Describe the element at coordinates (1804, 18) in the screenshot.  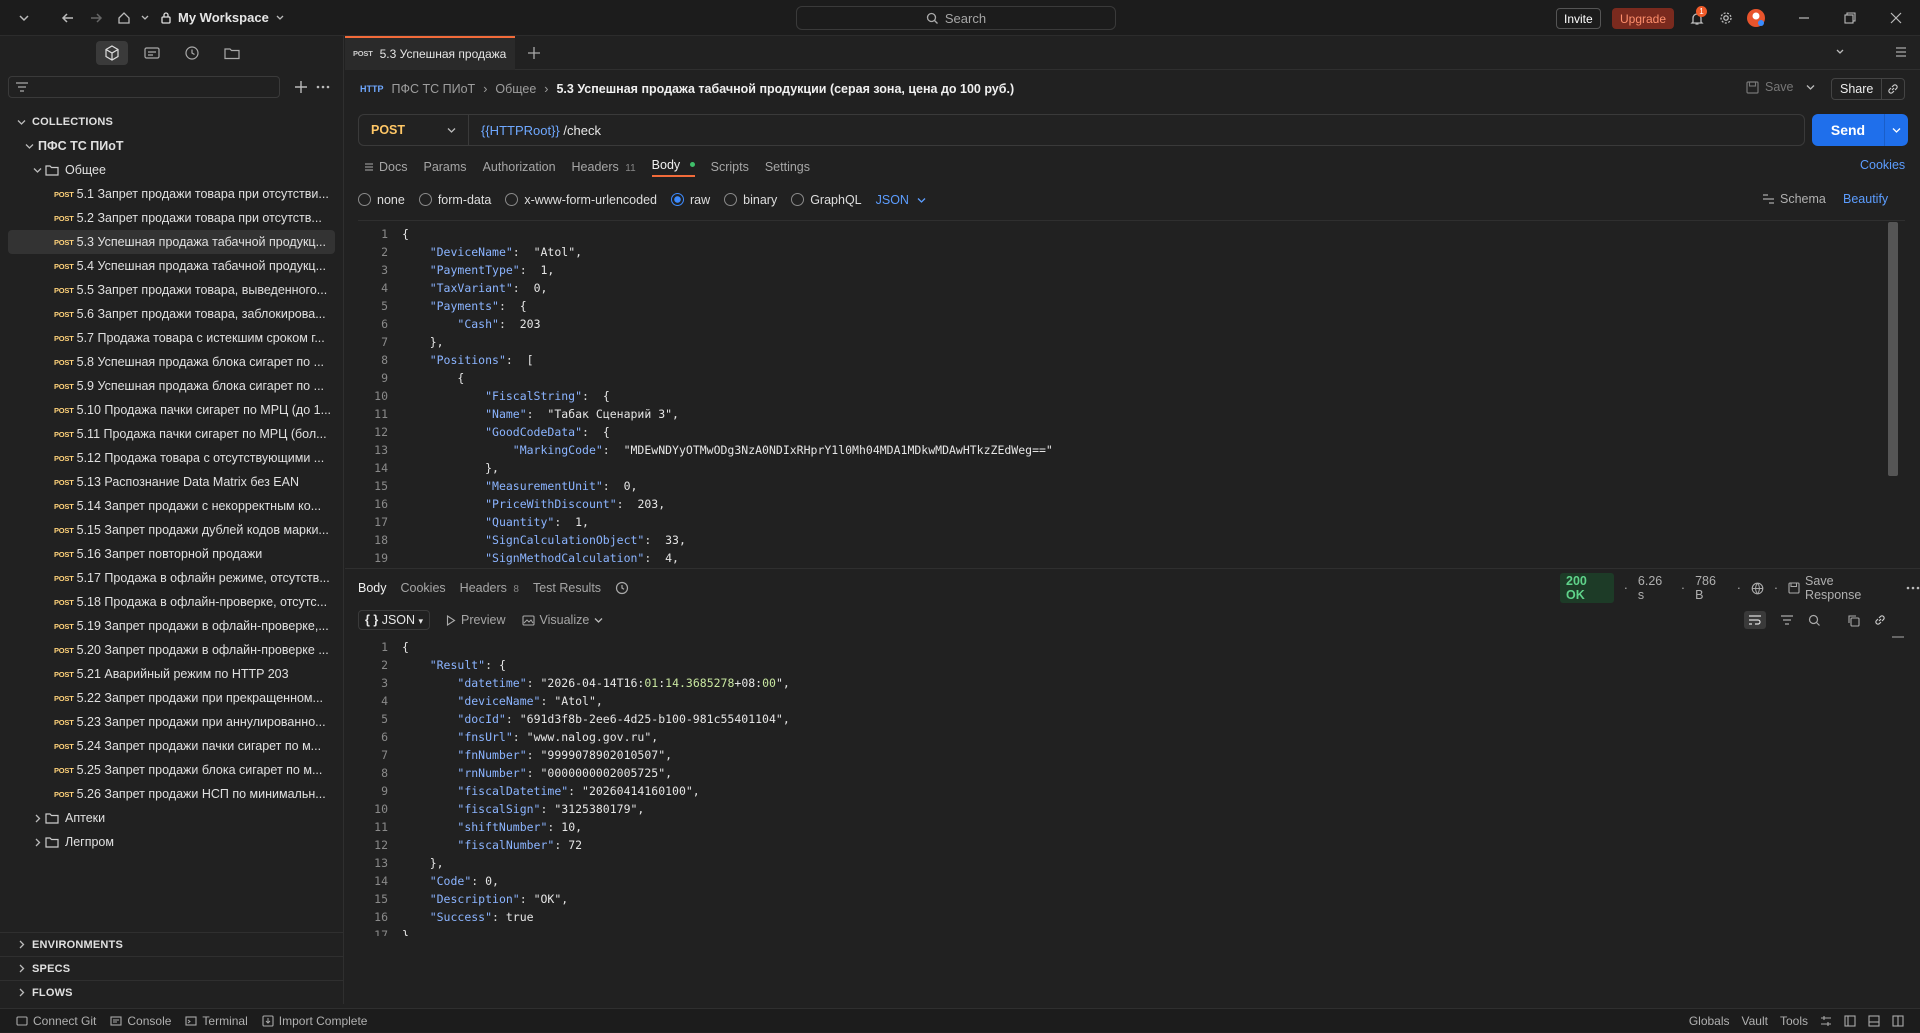
I see `minimize-window-icon` at that location.